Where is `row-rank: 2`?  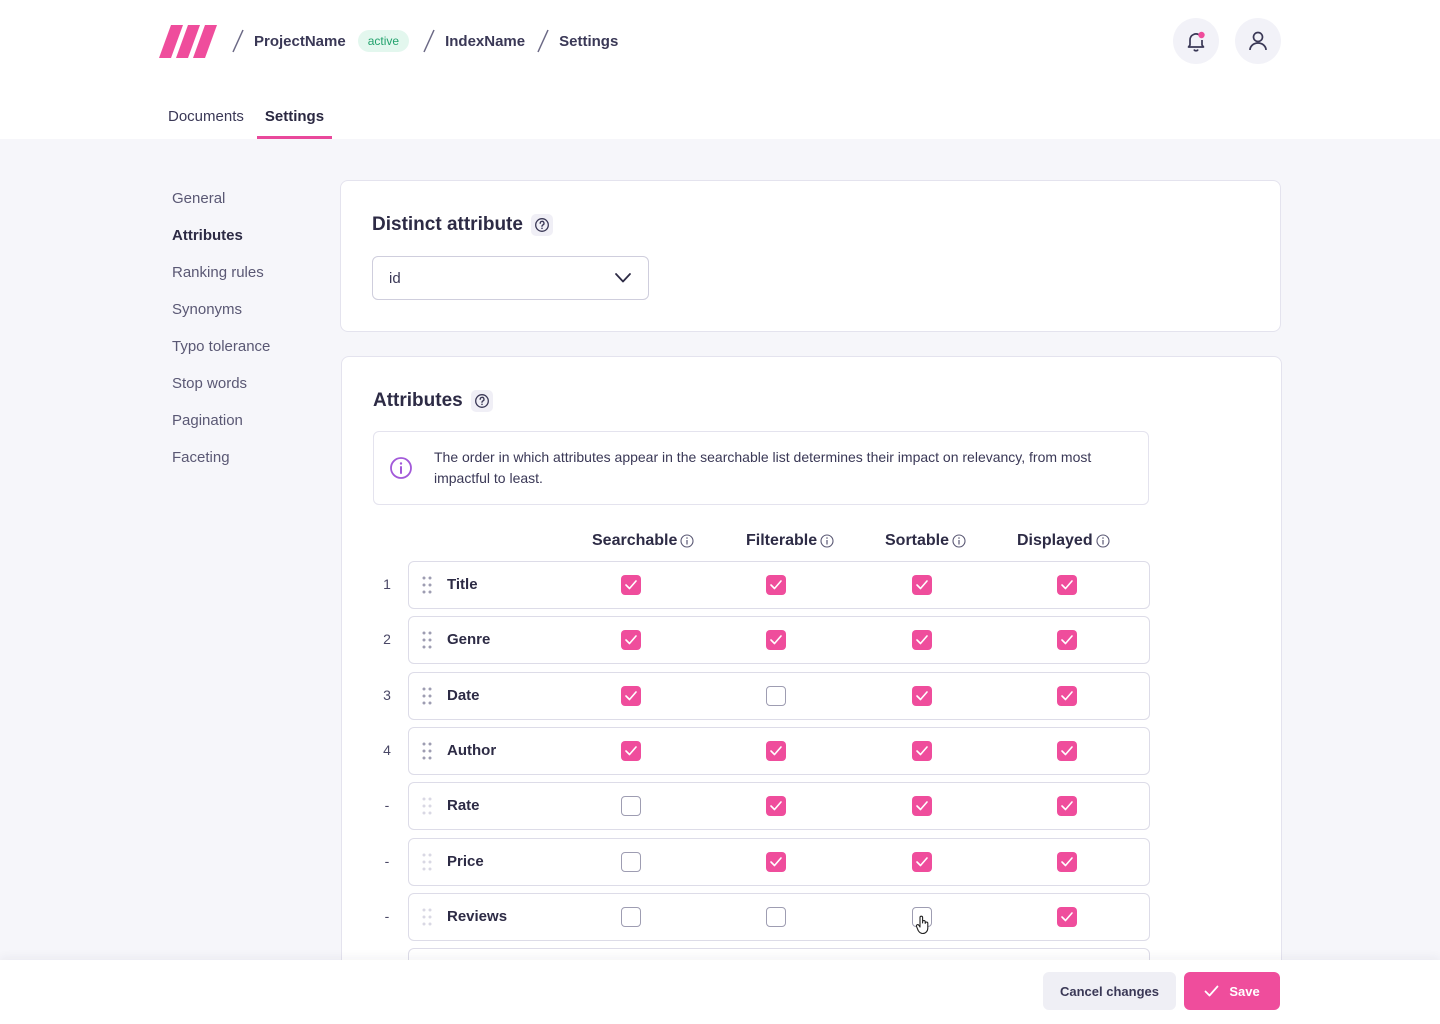
row-rank: 2 is located at coordinates (387, 639).